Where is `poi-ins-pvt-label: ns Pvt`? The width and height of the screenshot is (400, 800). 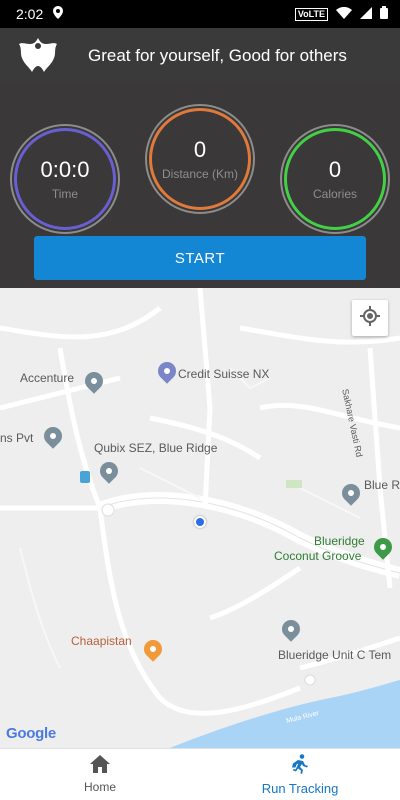 poi-ins-pvt-label: ns Pvt is located at coordinates (17, 438).